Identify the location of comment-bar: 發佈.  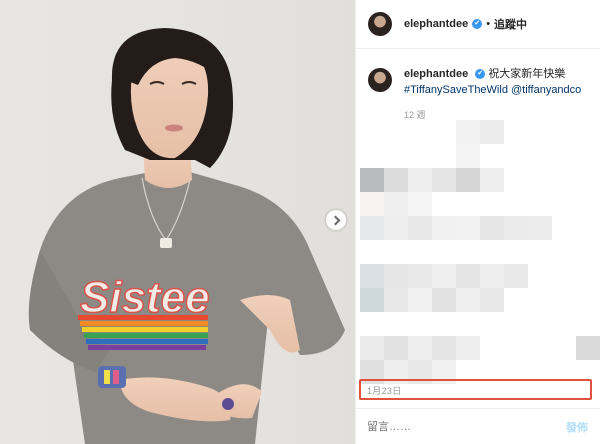
(477, 426).